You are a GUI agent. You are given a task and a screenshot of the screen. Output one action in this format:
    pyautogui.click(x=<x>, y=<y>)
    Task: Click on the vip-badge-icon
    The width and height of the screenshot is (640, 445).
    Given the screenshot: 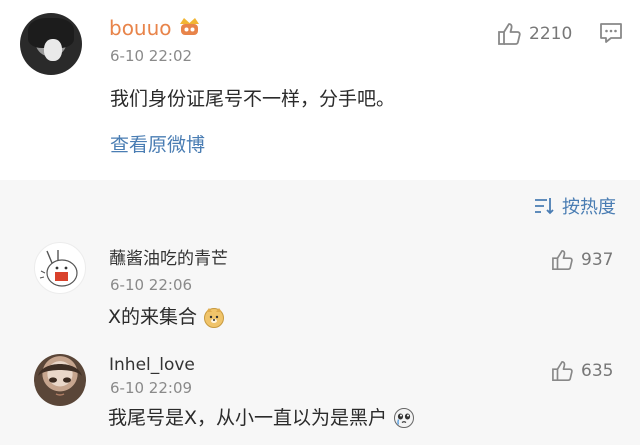 What is the action you would take?
    pyautogui.click(x=189, y=26)
    